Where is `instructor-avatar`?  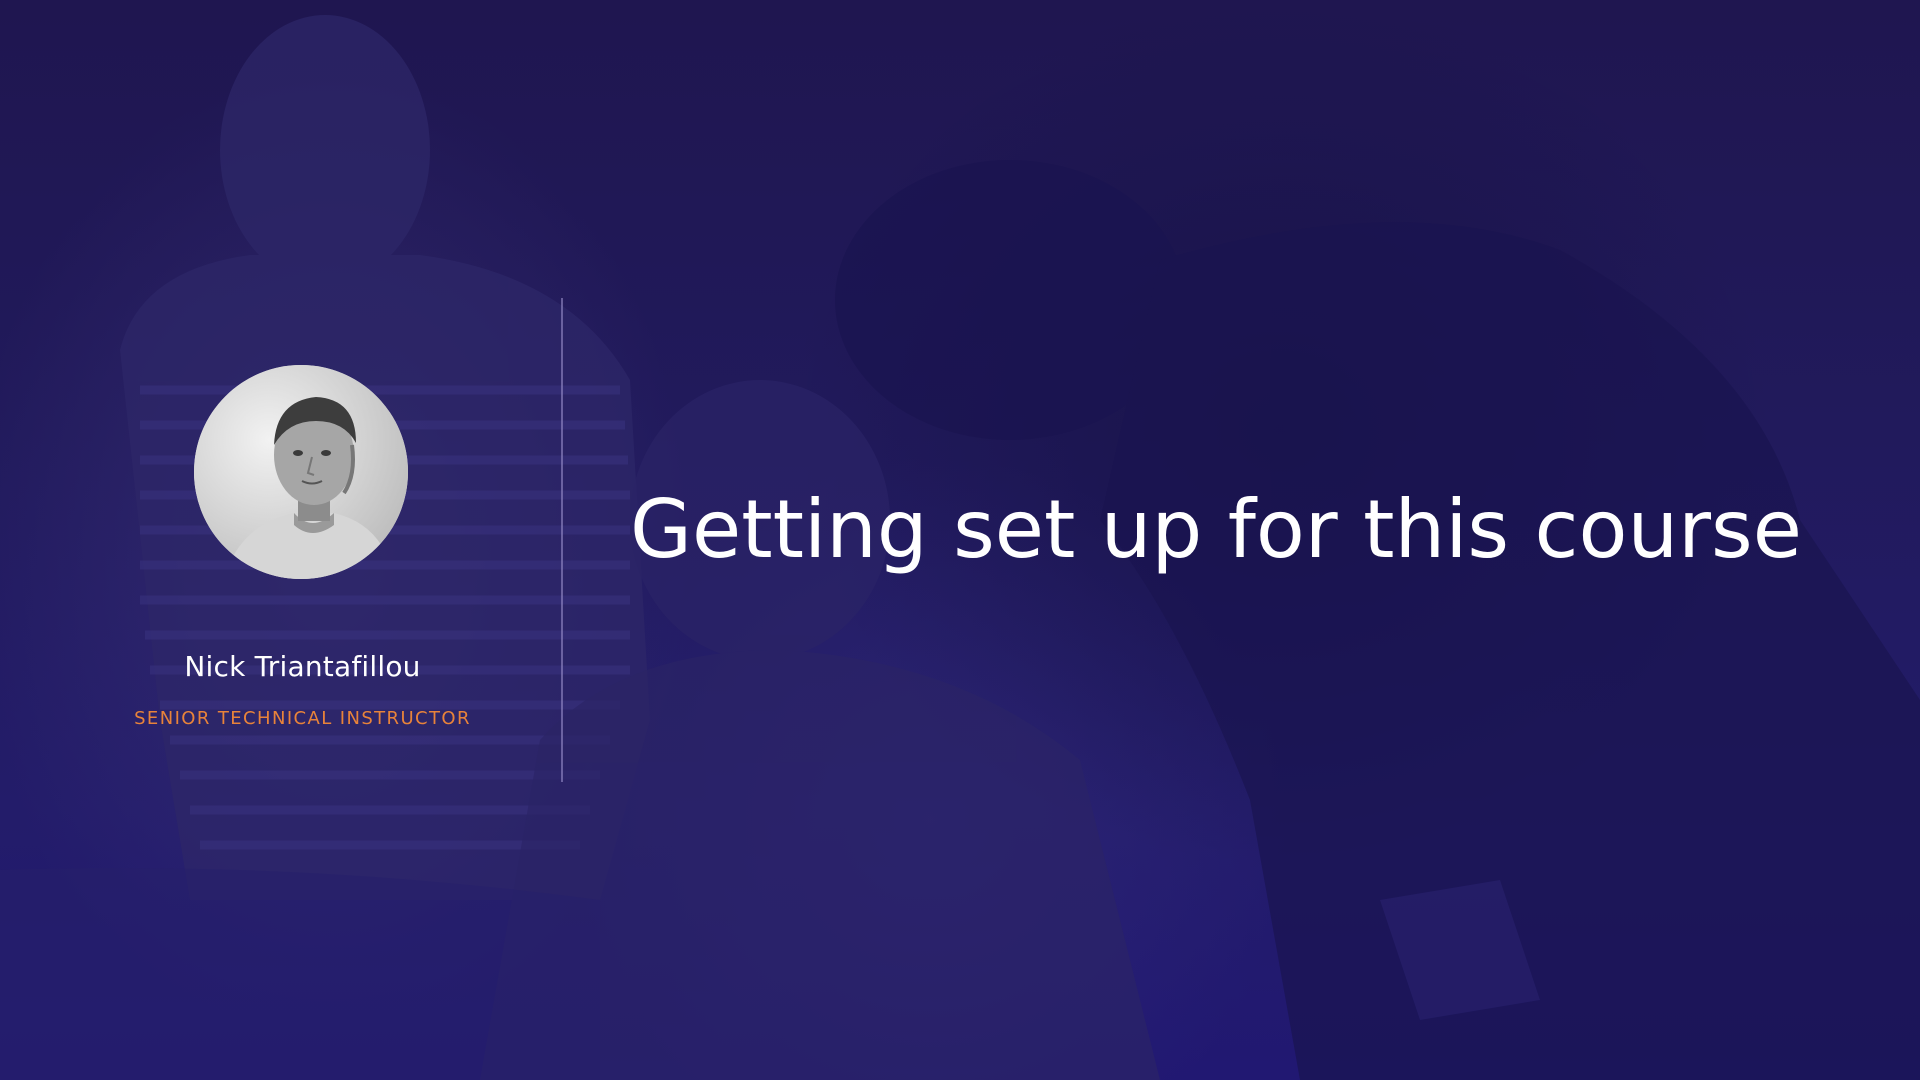
instructor-avatar is located at coordinates (301, 472).